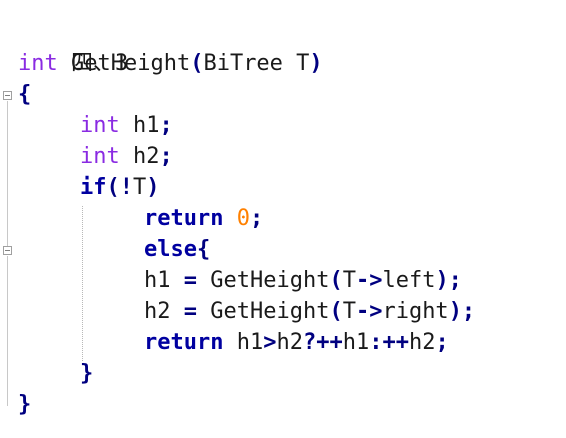  Describe the element at coordinates (83, 283) in the screenshot. I see `indent-guide` at that location.